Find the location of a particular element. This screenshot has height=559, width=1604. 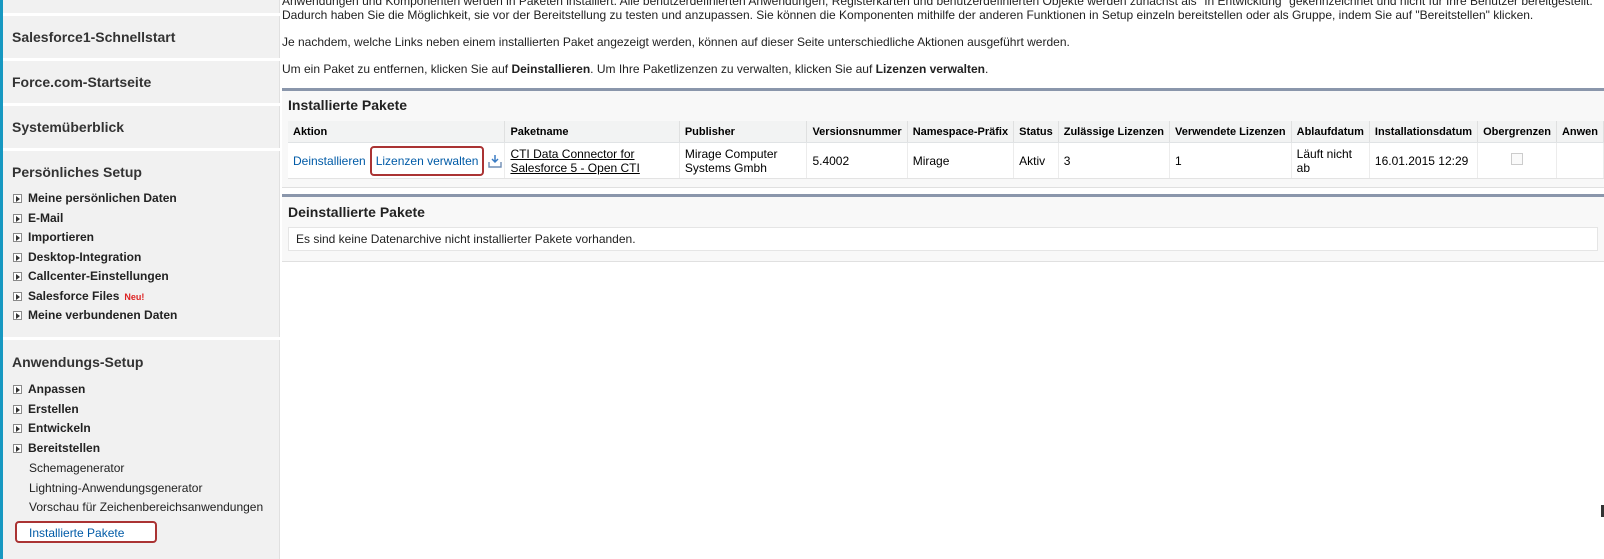

sidebar-item-develop: Entwickeln is located at coordinates (52, 428).